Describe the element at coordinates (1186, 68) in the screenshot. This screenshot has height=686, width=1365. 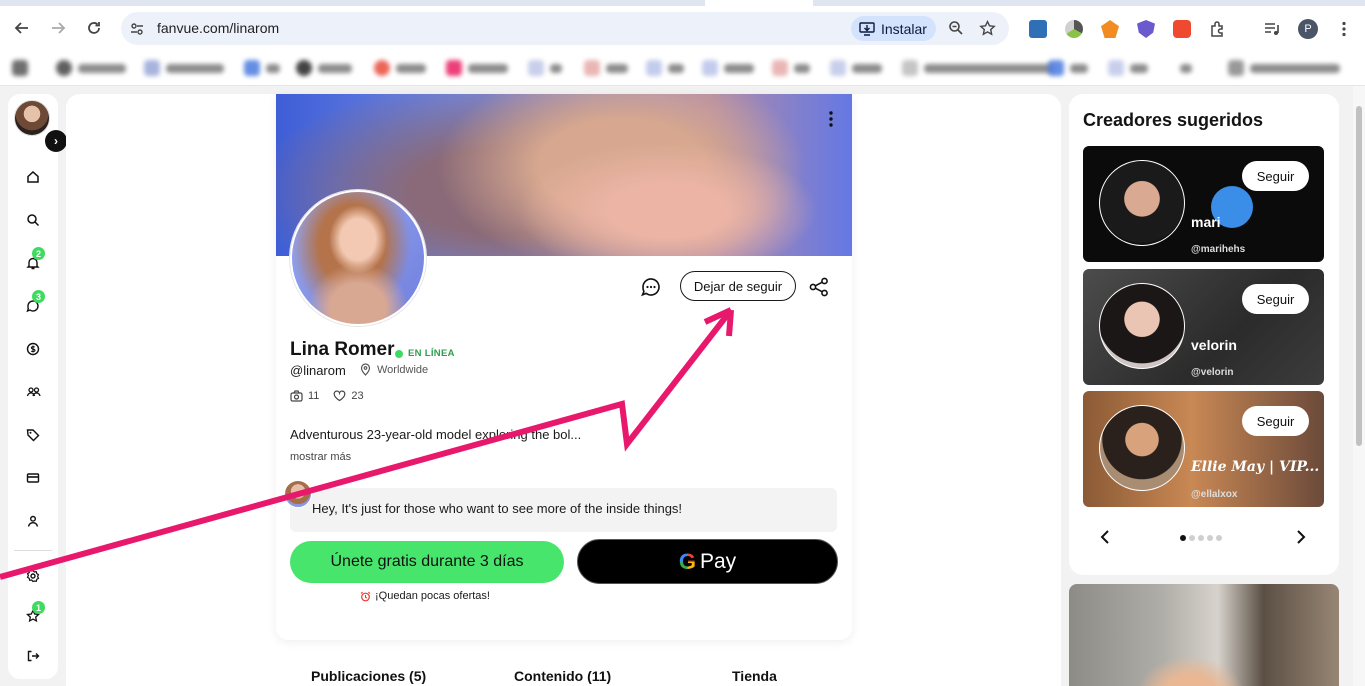
I see `bookmarks-overflow` at that location.